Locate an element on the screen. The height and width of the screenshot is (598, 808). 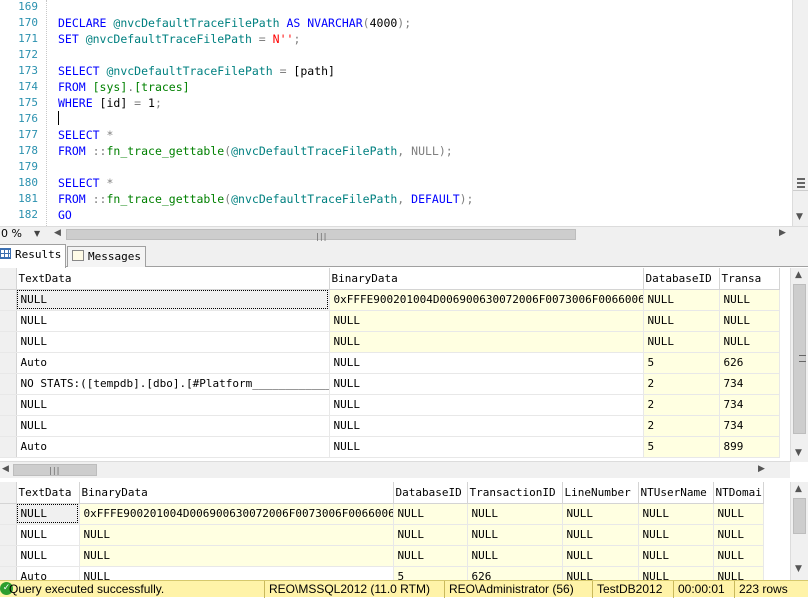
column-header: NTUserName is located at coordinates (676, 493).